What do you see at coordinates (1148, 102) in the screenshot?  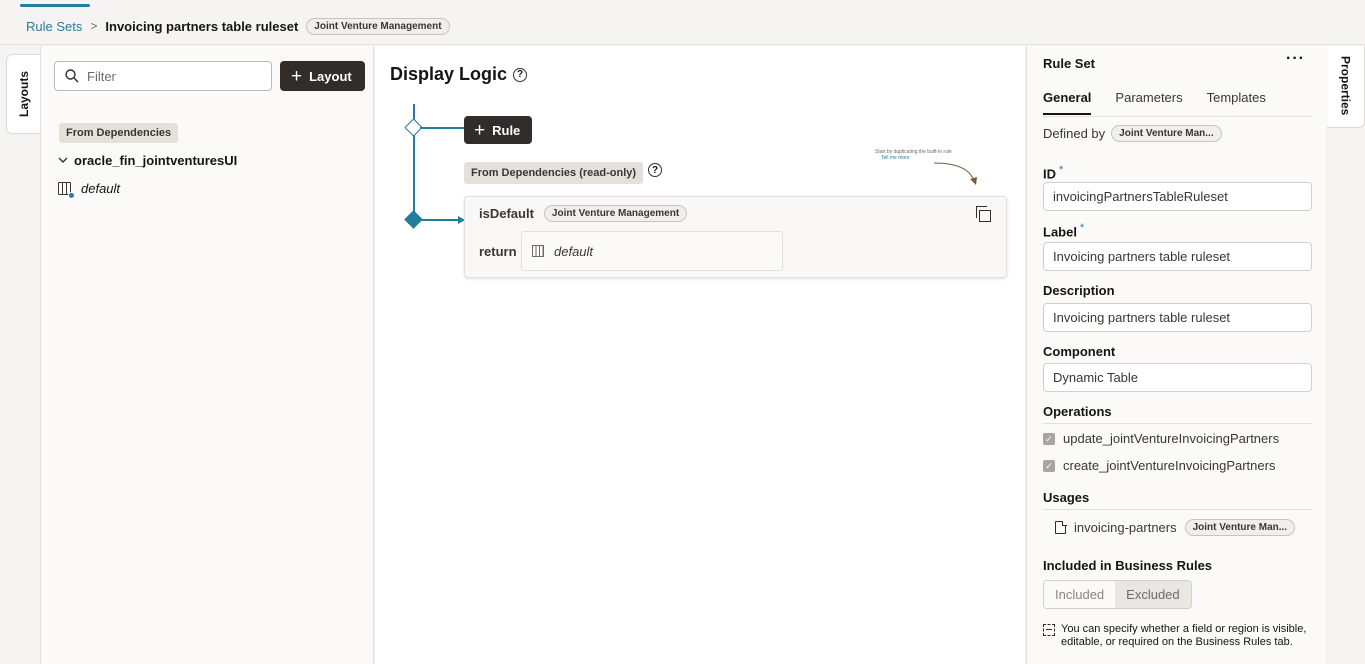 I see `tab-parameters: Parameters` at bounding box center [1148, 102].